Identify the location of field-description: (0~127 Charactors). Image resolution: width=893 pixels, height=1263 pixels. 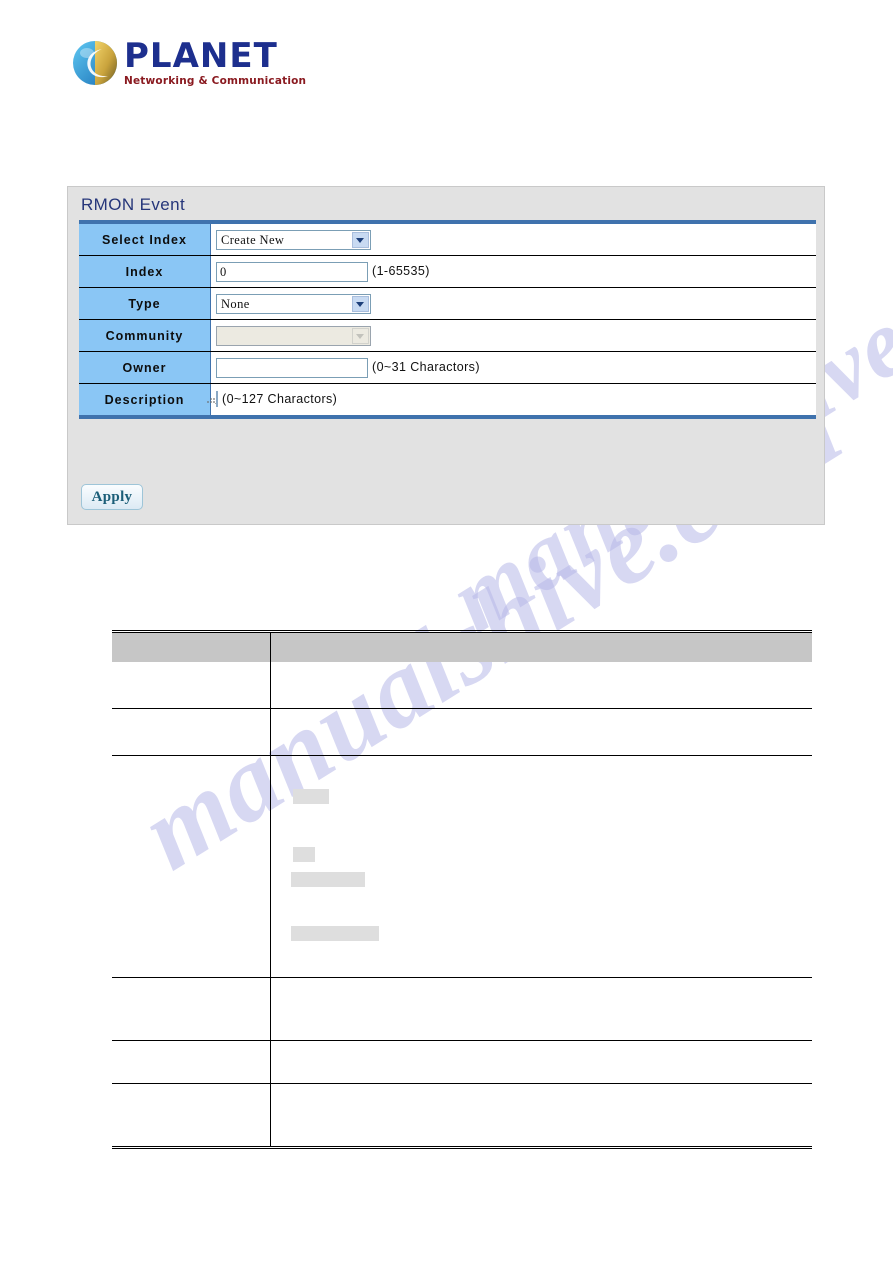
(511, 400).